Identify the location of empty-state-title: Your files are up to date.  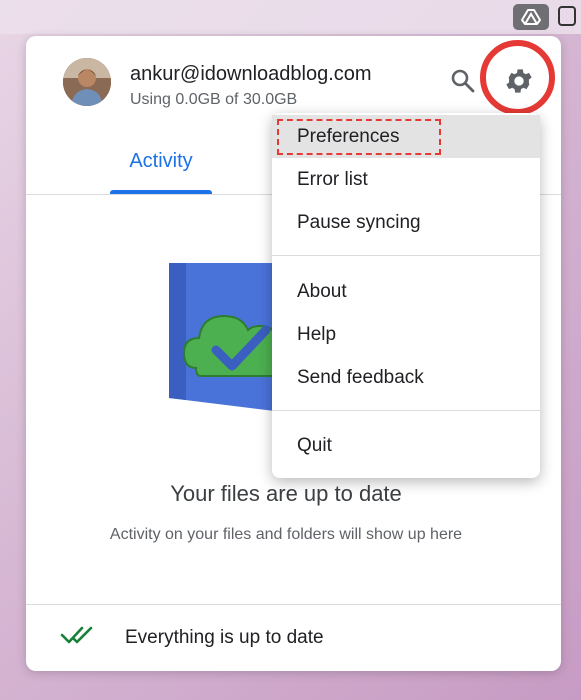
(286, 493).